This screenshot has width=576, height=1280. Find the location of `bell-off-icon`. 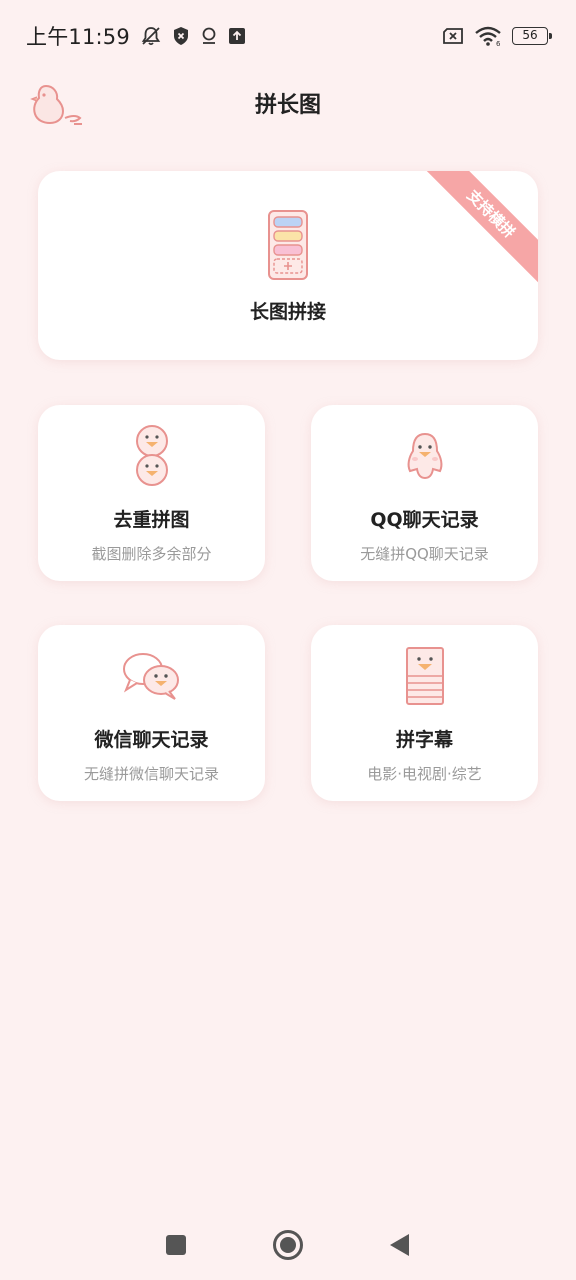

bell-off-icon is located at coordinates (151, 36).